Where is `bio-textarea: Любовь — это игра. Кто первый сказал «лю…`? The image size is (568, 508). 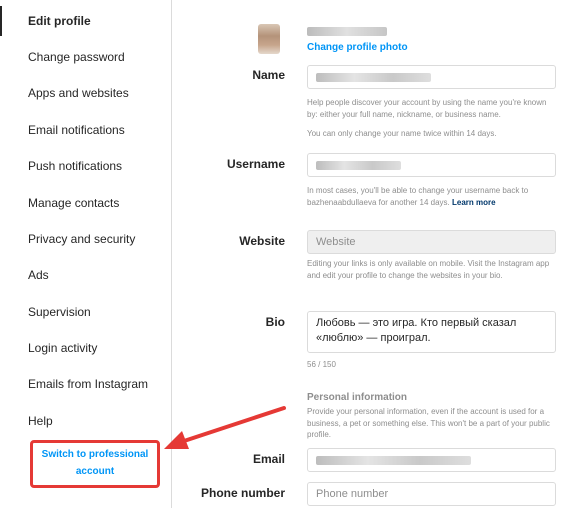
bio-textarea: Любовь — это игра. Кто первый сказал «лю… is located at coordinates (431, 332).